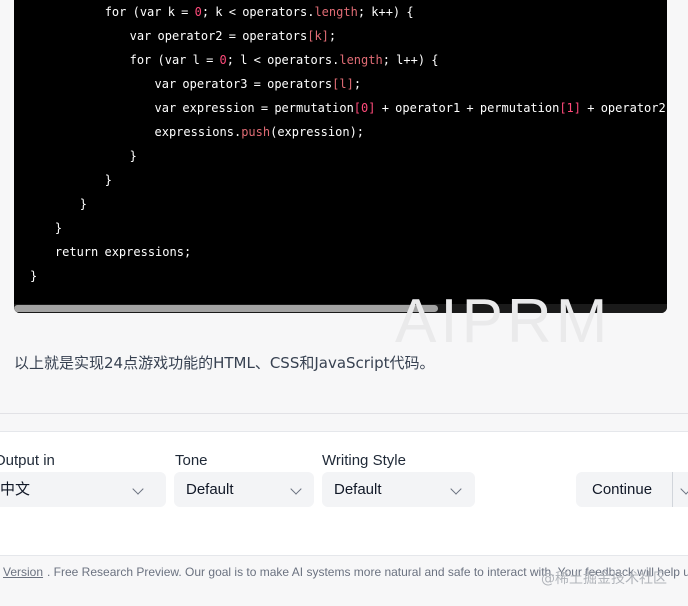 Image resolution: width=688 pixels, height=606 pixels. What do you see at coordinates (123, 252) in the screenshot?
I see `code-line: return expressions;` at bounding box center [123, 252].